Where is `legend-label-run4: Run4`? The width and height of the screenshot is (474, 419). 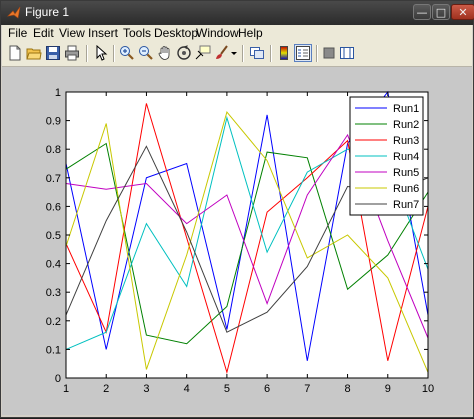
legend-label-run4: Run4 is located at coordinates (406, 157).